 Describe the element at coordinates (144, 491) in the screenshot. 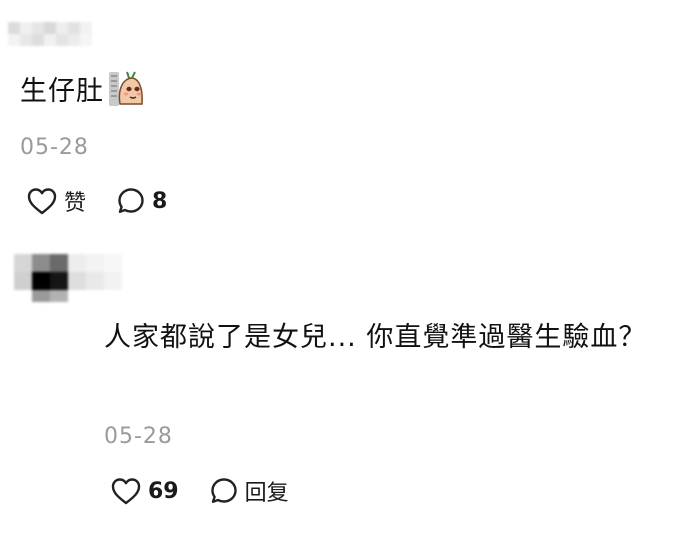

I see `like-button: 69` at that location.